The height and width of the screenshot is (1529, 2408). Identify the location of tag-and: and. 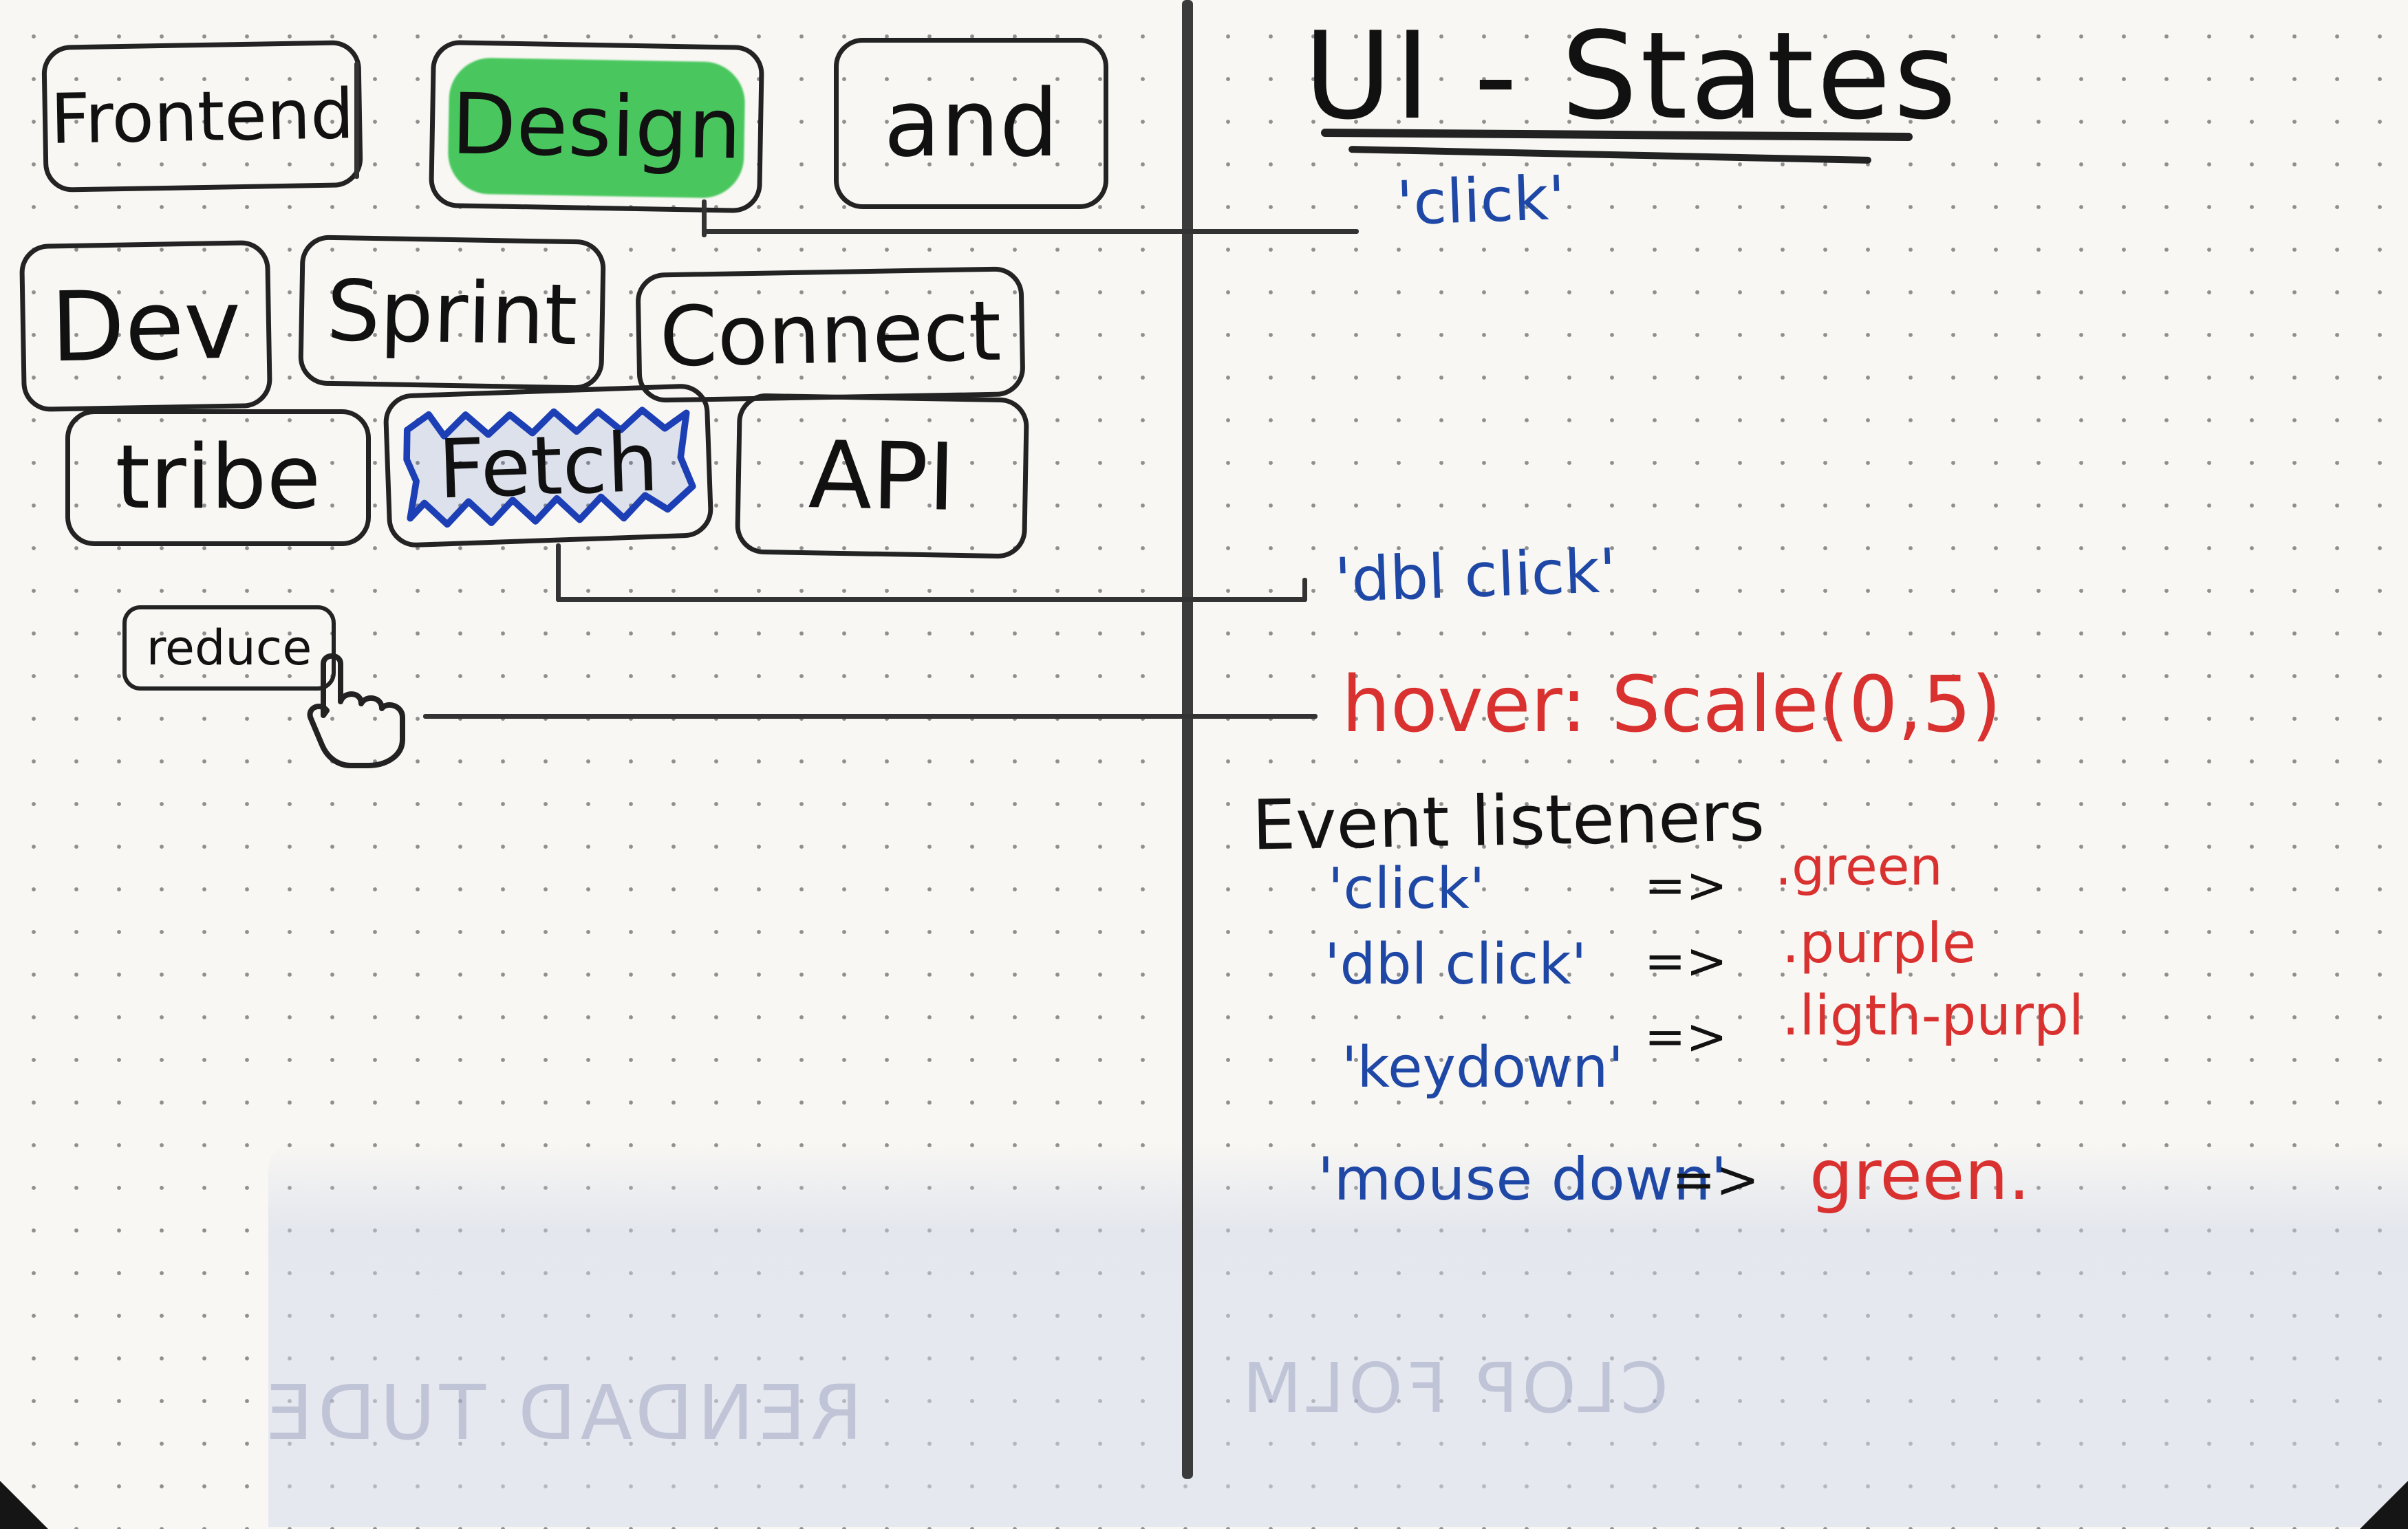
(971, 123).